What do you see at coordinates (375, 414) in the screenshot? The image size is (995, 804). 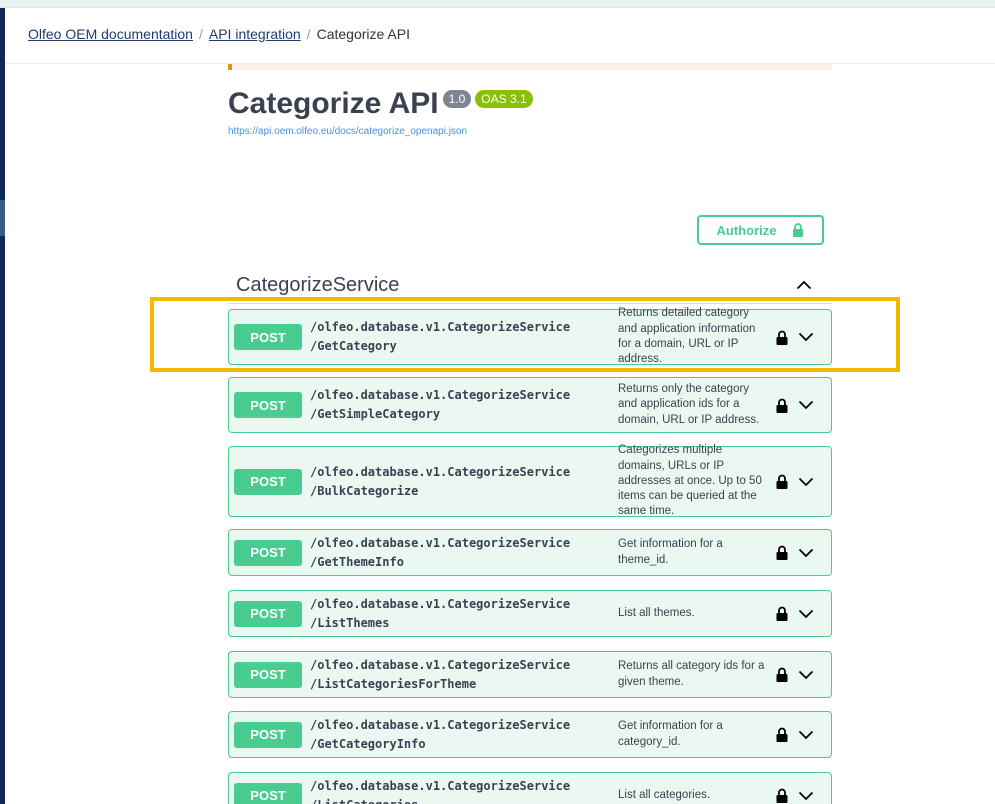 I see `operation-path-method: /GetSimpleCategory` at bounding box center [375, 414].